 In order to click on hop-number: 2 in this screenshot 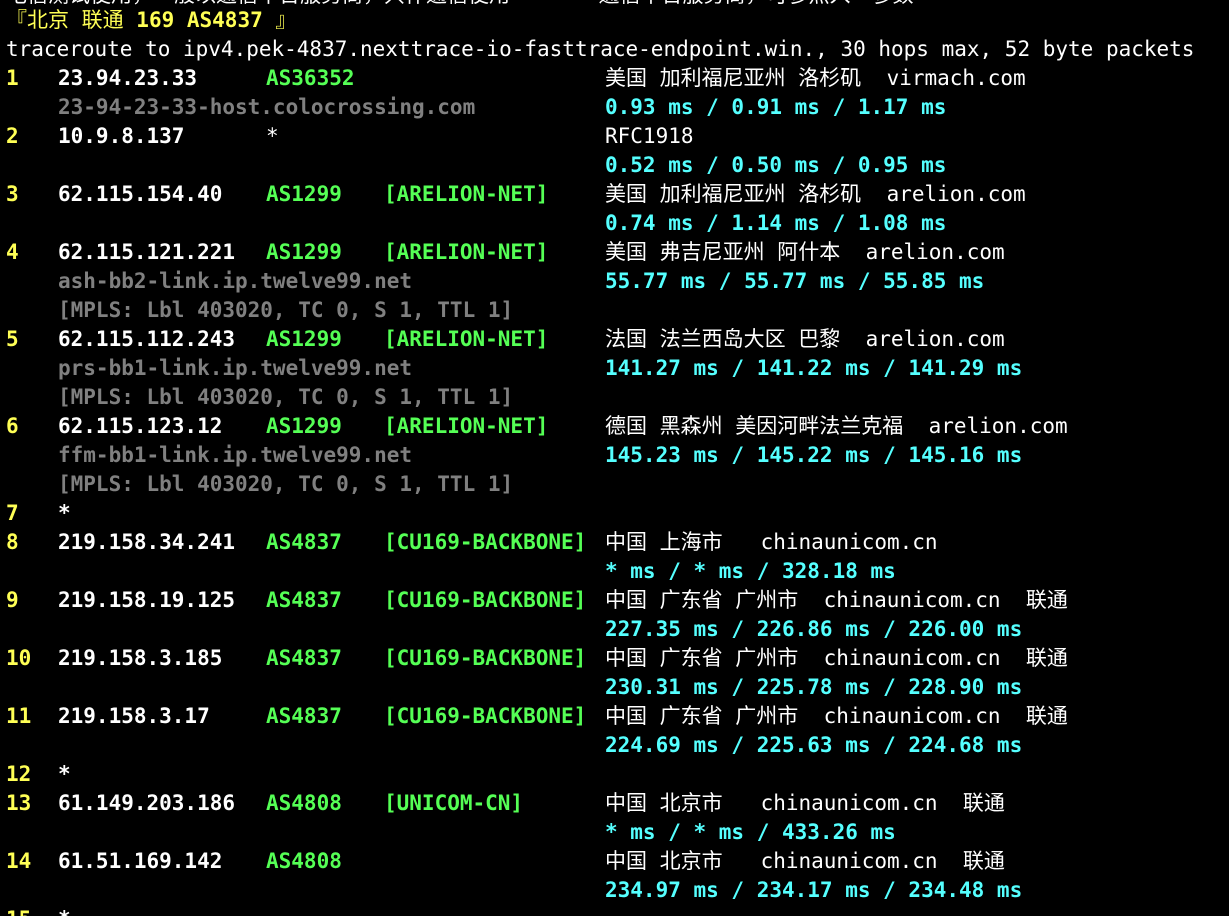, I will do `click(12, 136)`.